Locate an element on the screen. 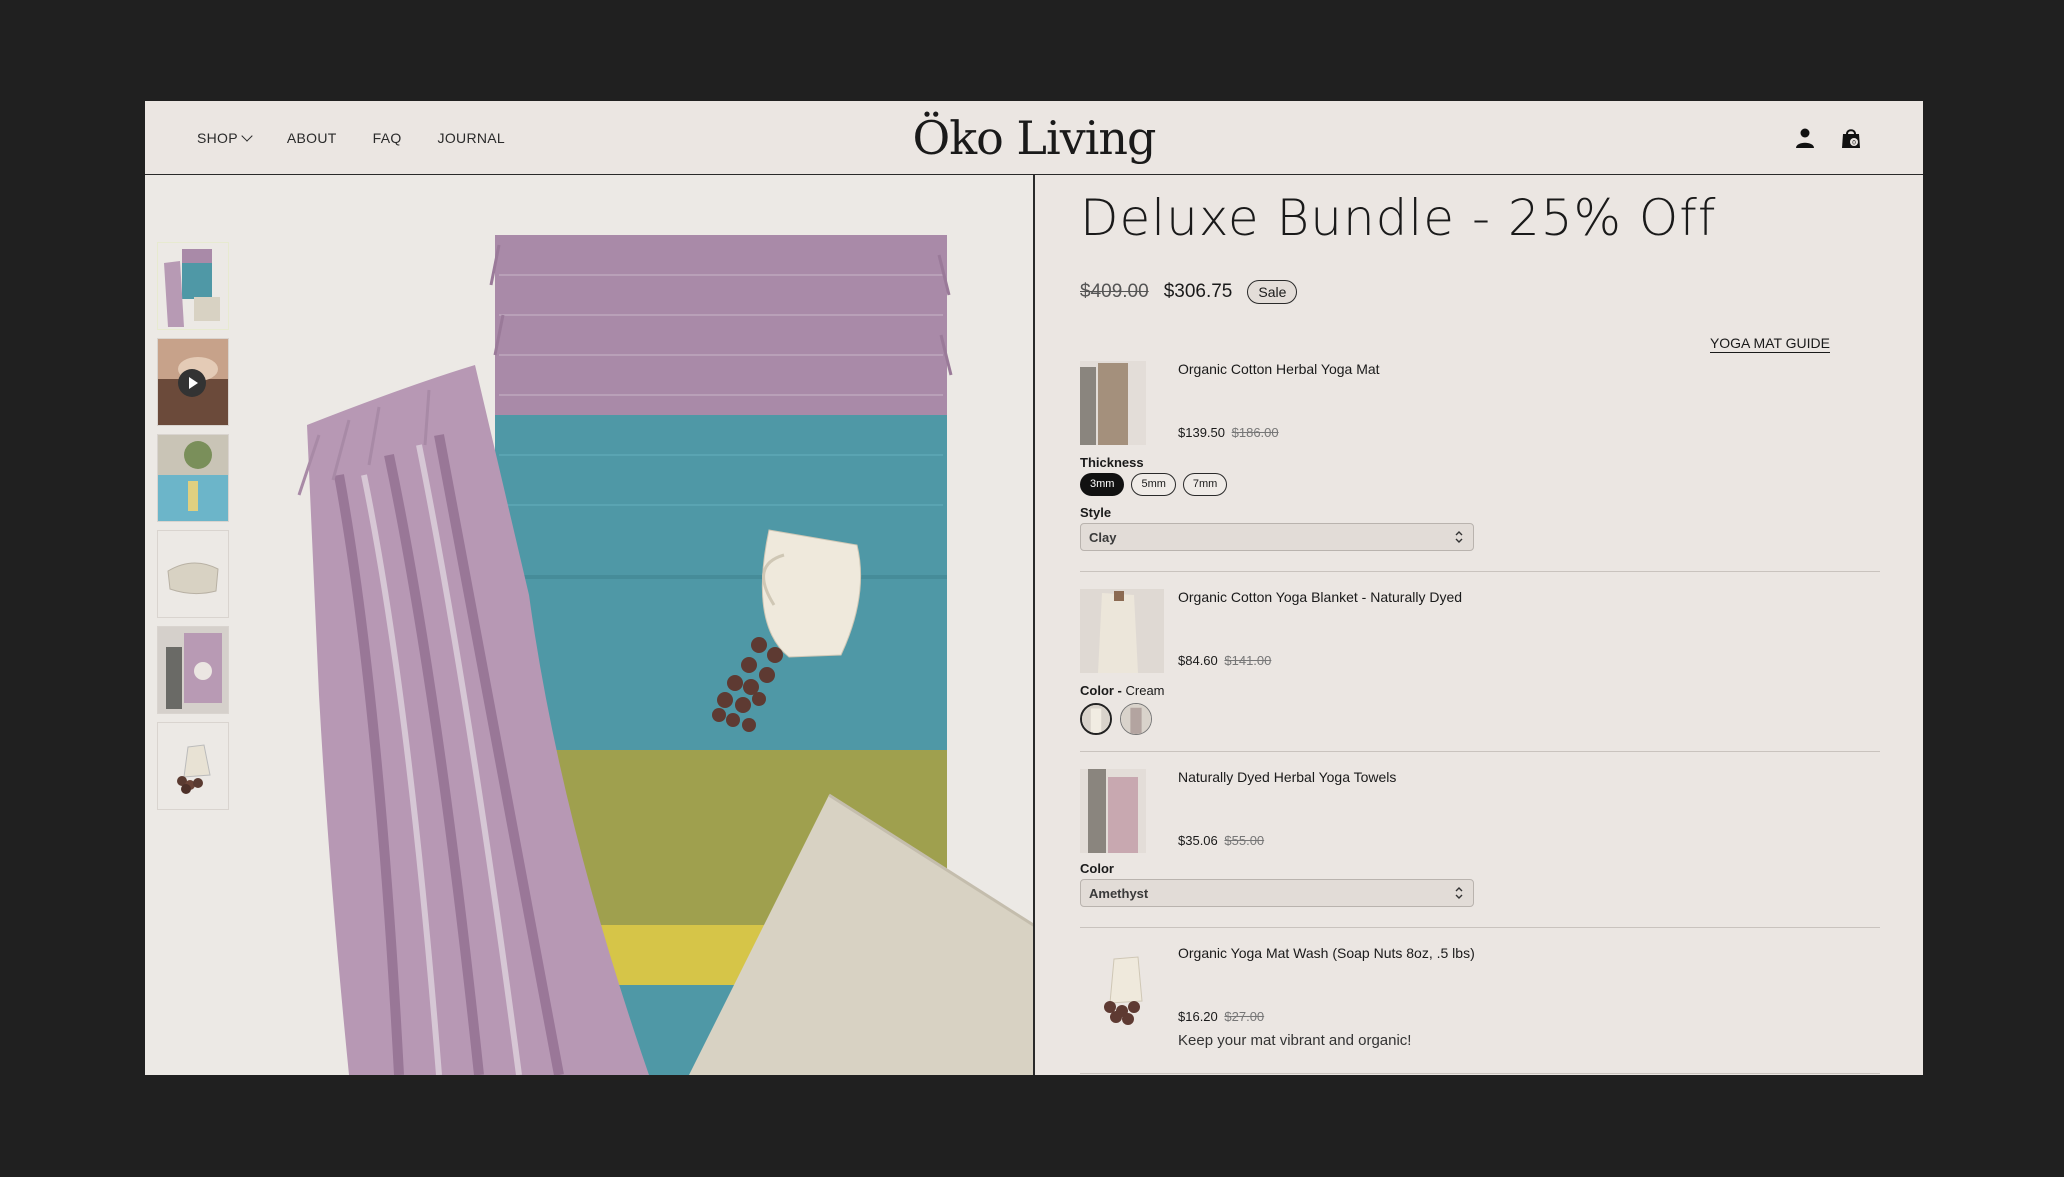  color-swatches is located at coordinates (1116, 719).